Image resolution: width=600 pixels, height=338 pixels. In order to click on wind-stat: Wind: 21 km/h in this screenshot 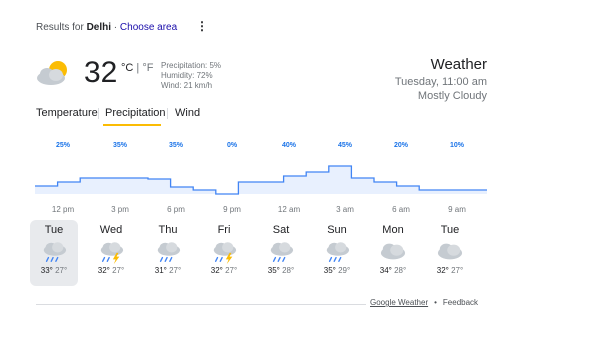, I will do `click(187, 85)`.